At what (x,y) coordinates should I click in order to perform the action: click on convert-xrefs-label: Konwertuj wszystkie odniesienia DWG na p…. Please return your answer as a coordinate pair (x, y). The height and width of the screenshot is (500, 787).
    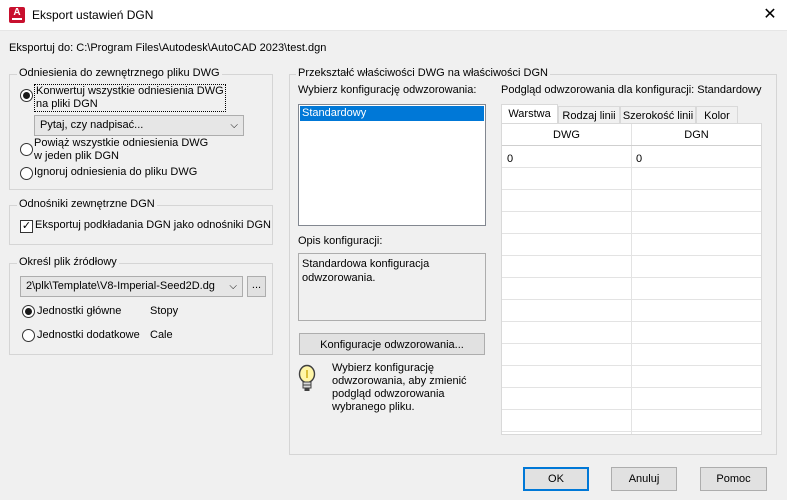
    Looking at the image, I should click on (130, 98).